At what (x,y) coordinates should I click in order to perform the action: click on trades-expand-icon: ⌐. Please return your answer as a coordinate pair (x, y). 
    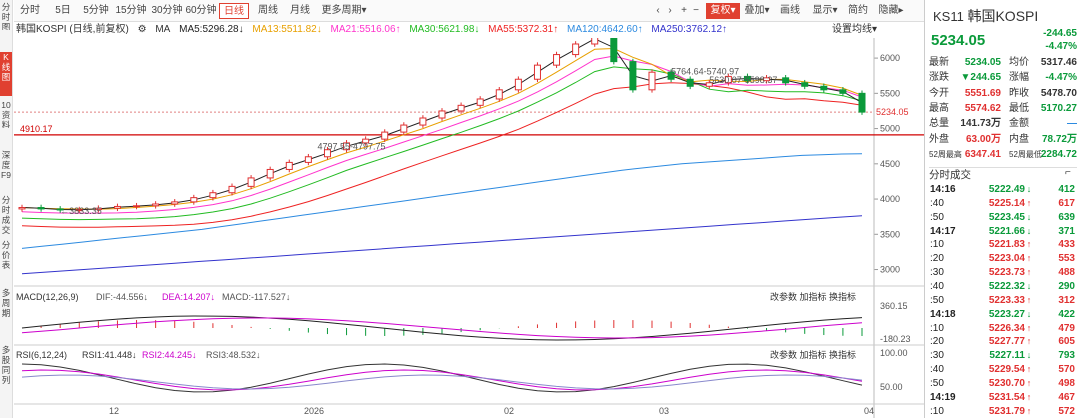
    Looking at the image, I should click on (1068, 172).